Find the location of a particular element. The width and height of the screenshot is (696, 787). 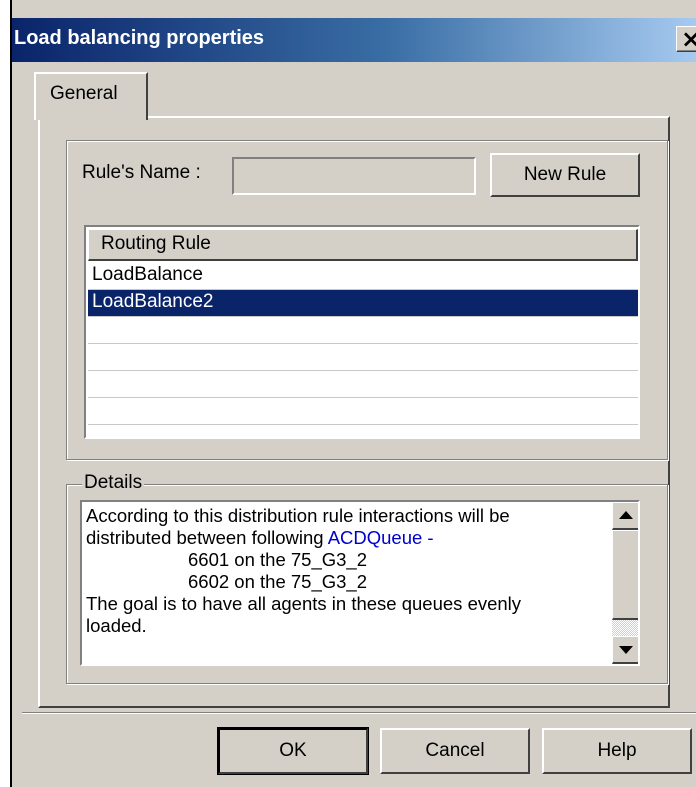

scroll-down-button is located at coordinates (625, 650).